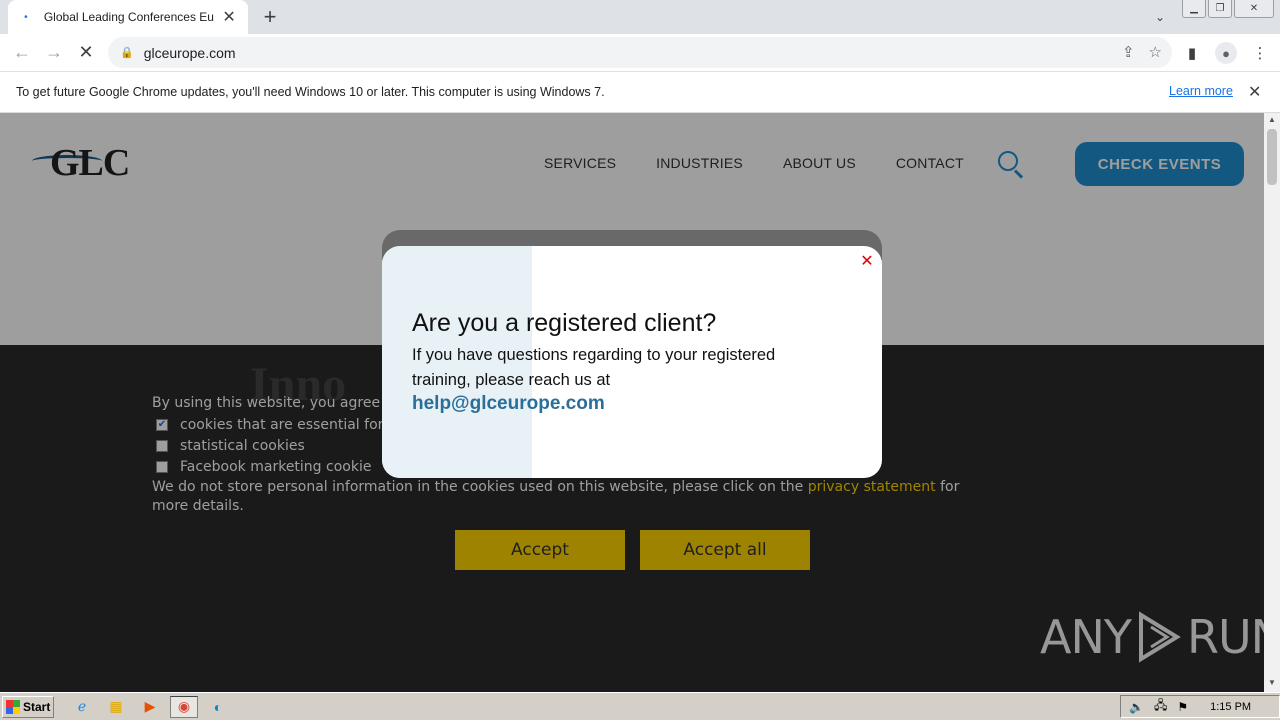 Image resolution: width=1280 pixels, height=720 pixels. What do you see at coordinates (867, 262) in the screenshot?
I see `modal-close-icon: ✕` at bounding box center [867, 262].